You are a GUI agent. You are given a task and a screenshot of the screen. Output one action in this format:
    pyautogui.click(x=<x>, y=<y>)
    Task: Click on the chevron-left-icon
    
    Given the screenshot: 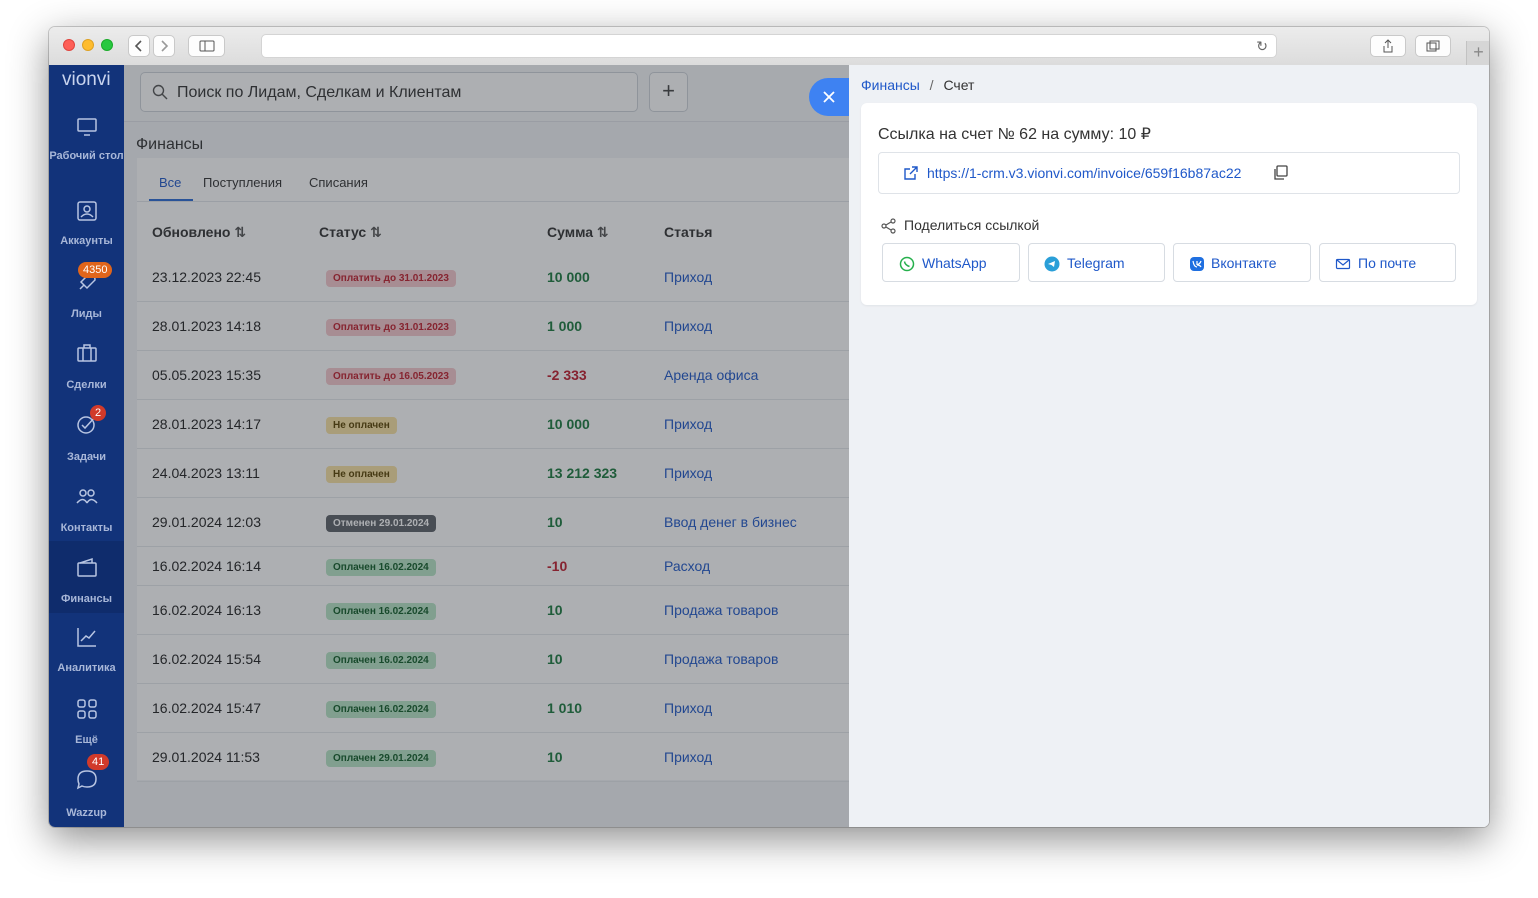 What is the action you would take?
    pyautogui.click(x=138, y=46)
    